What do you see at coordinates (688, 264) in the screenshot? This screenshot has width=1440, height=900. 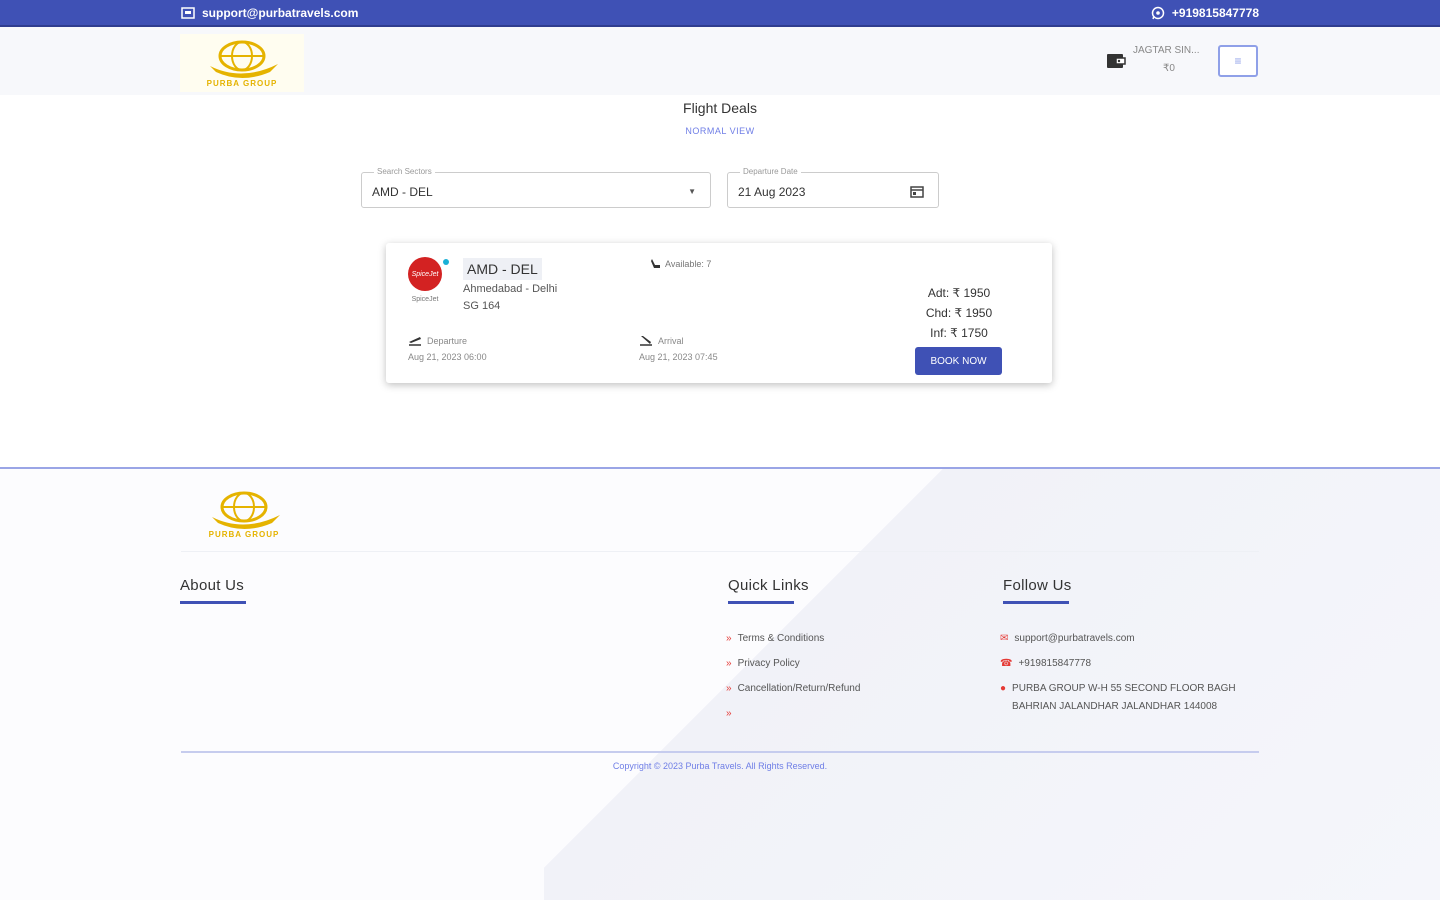 I see `seat-availability-text: Available: 7` at bounding box center [688, 264].